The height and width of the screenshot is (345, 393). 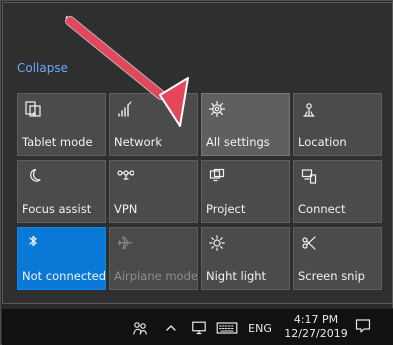 What do you see at coordinates (309, 110) in the screenshot?
I see `location-icon` at bounding box center [309, 110].